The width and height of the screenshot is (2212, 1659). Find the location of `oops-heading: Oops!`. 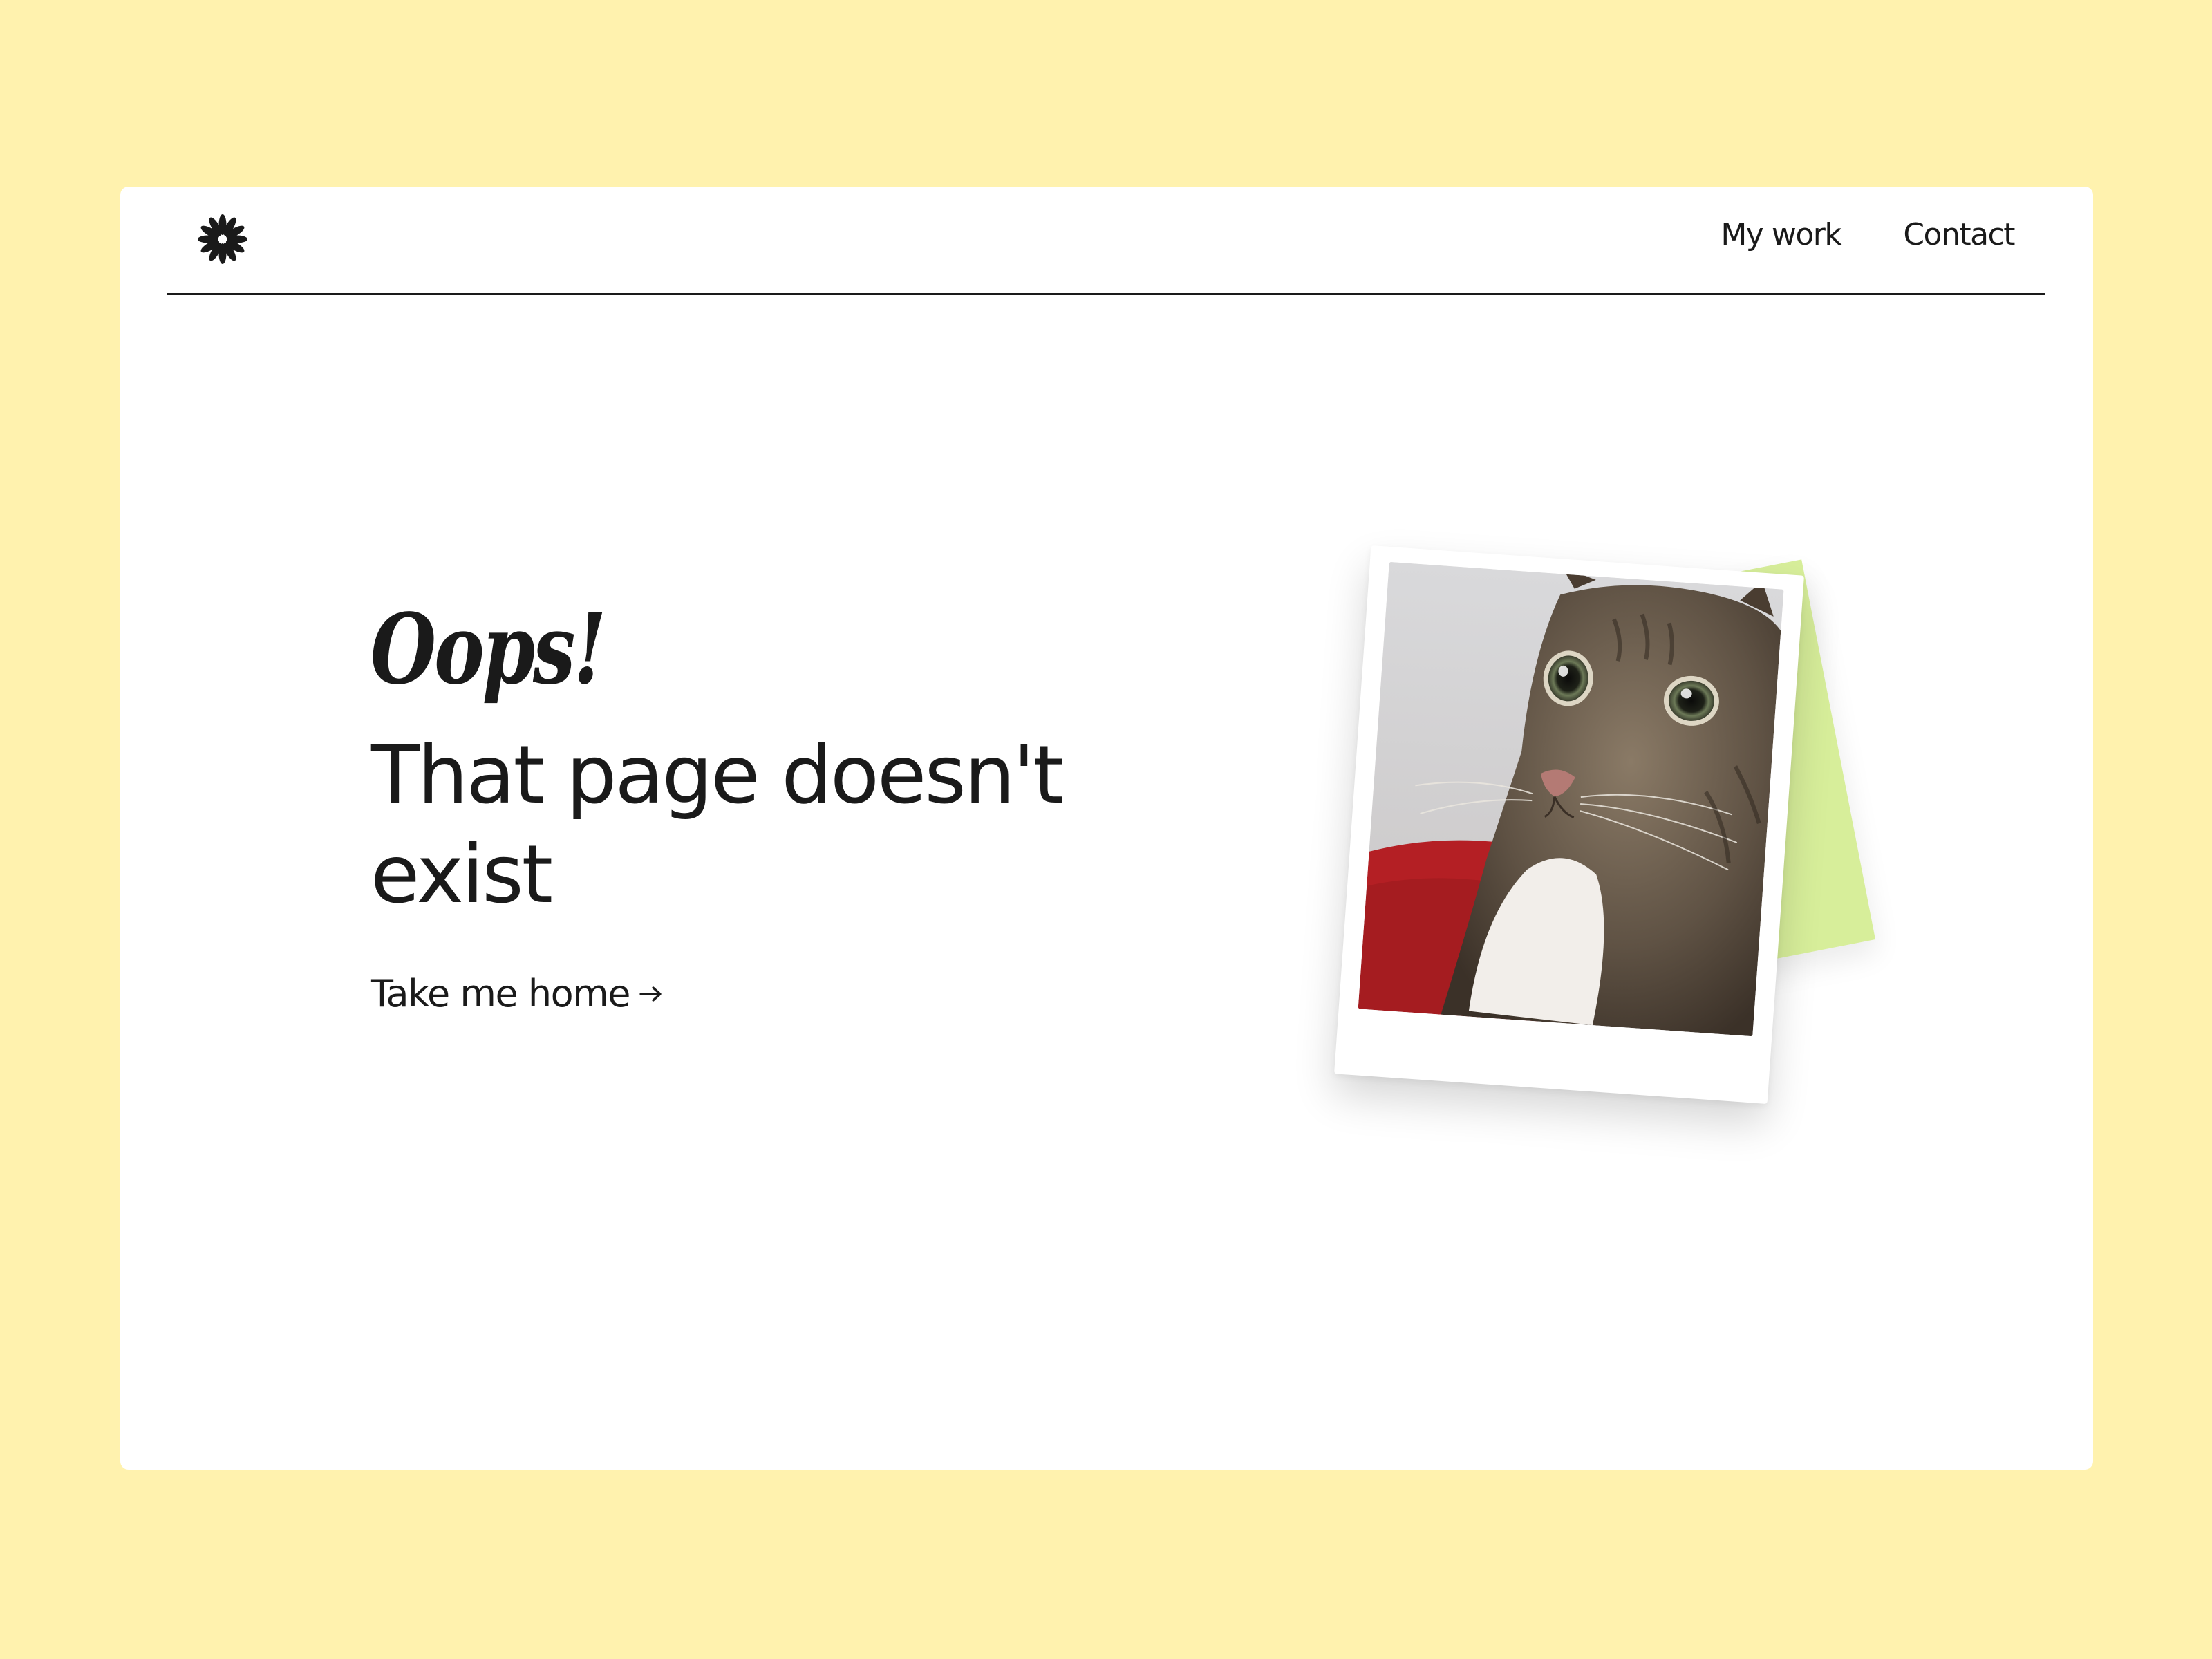

oops-heading: Oops! is located at coordinates (488, 650).